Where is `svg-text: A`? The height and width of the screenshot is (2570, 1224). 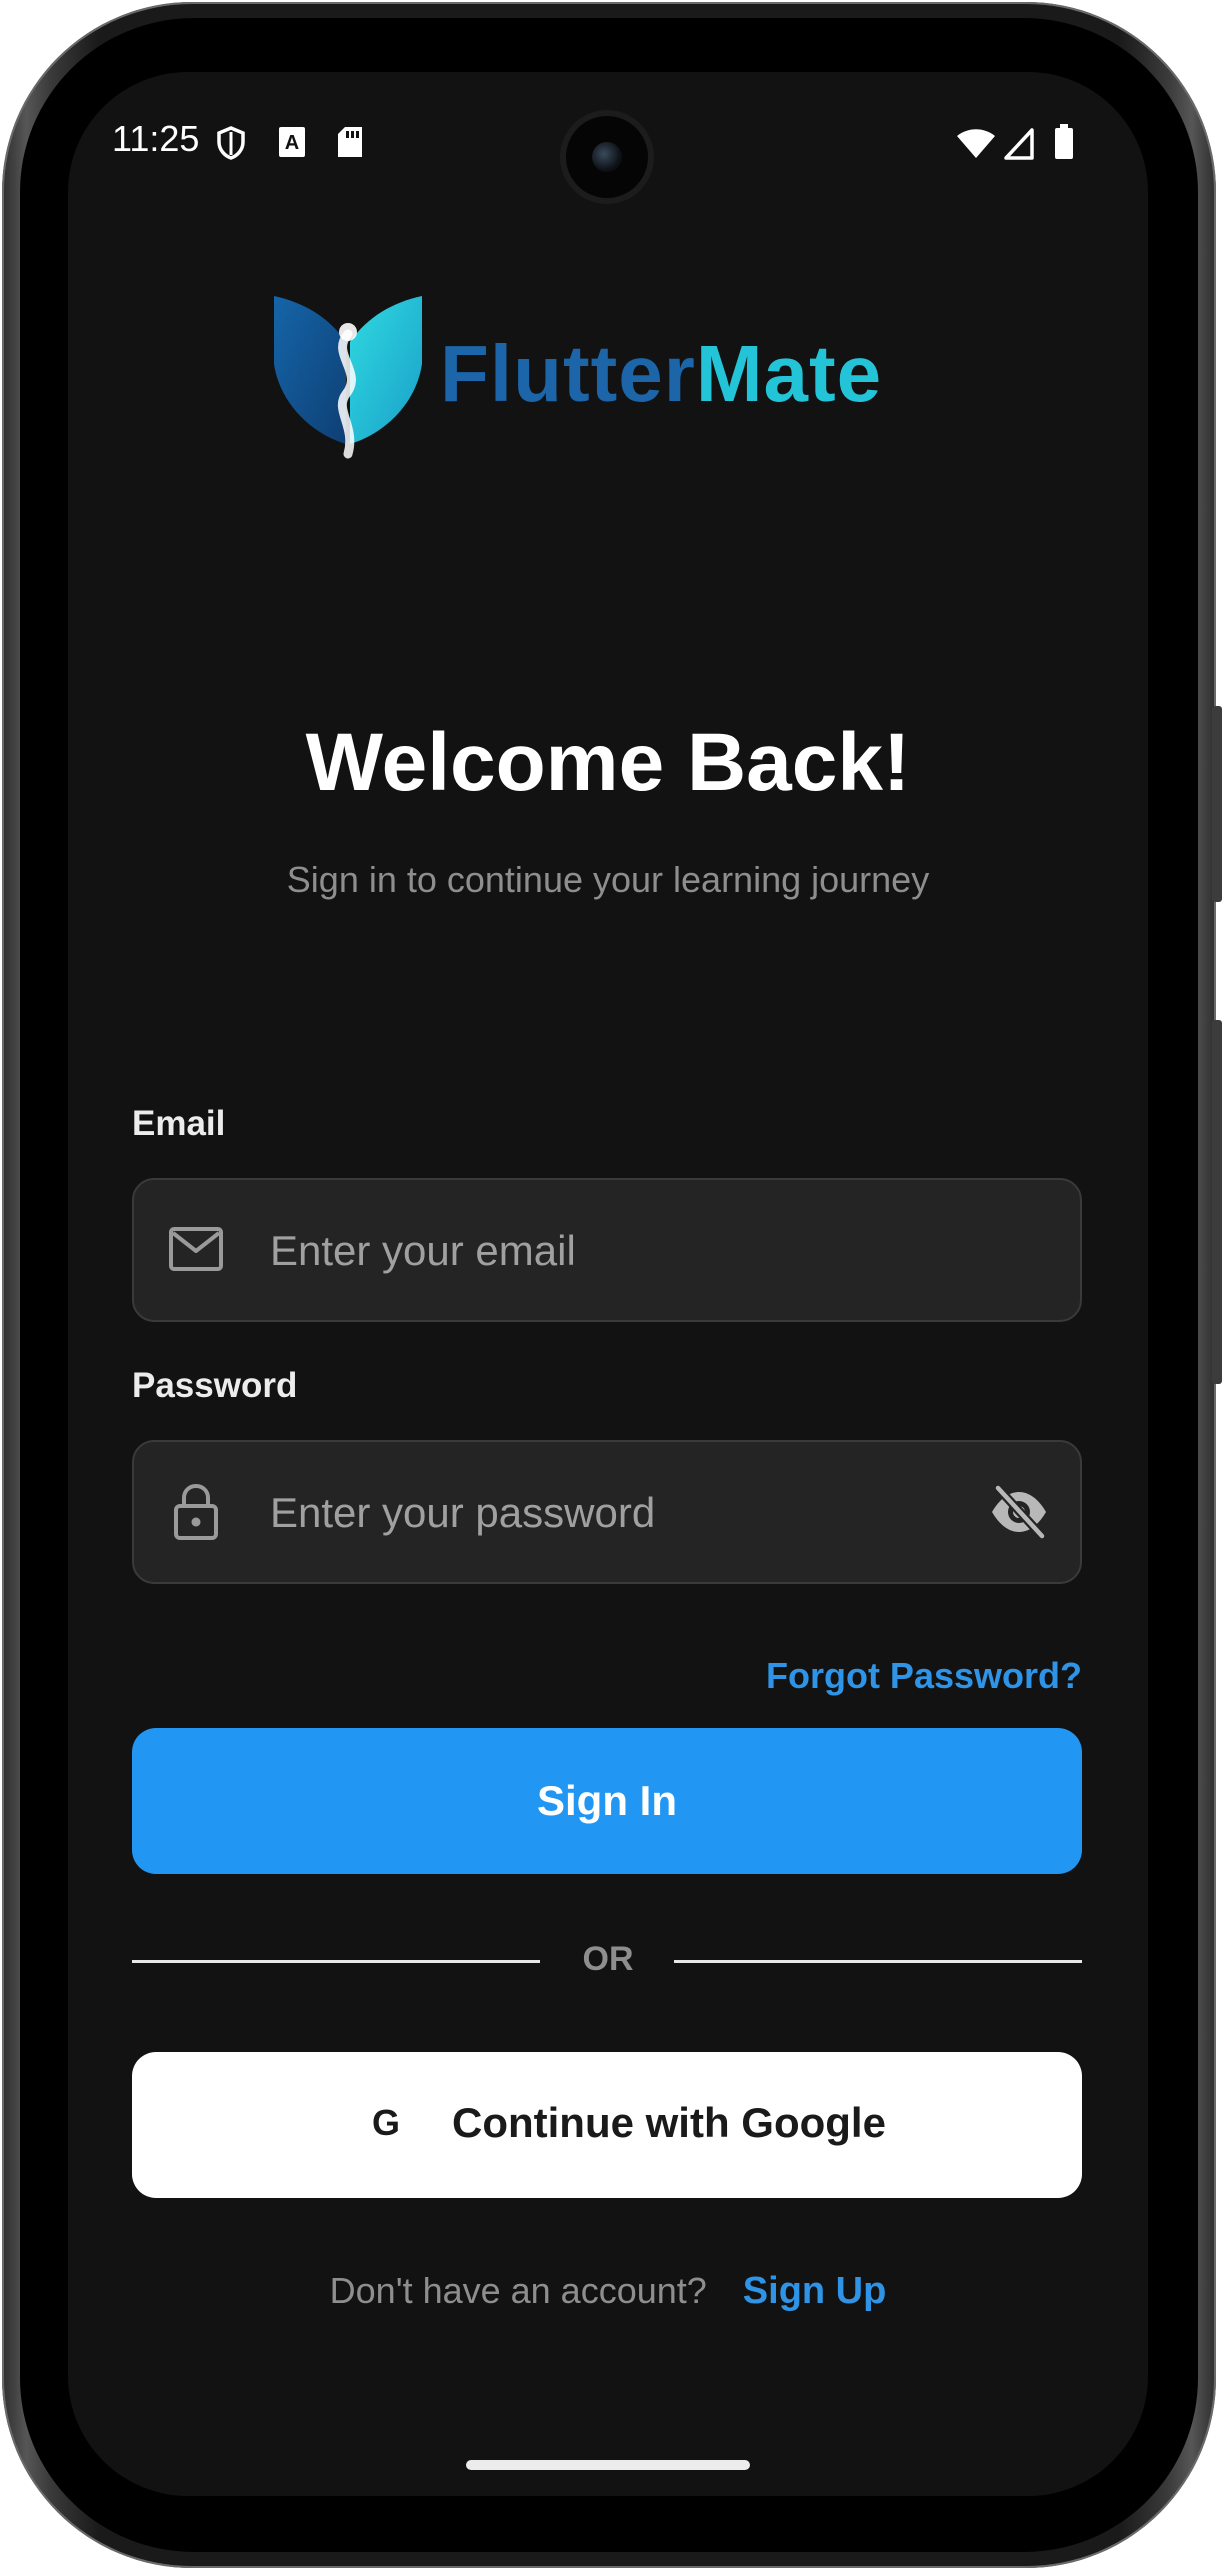 svg-text: A is located at coordinates (292, 143).